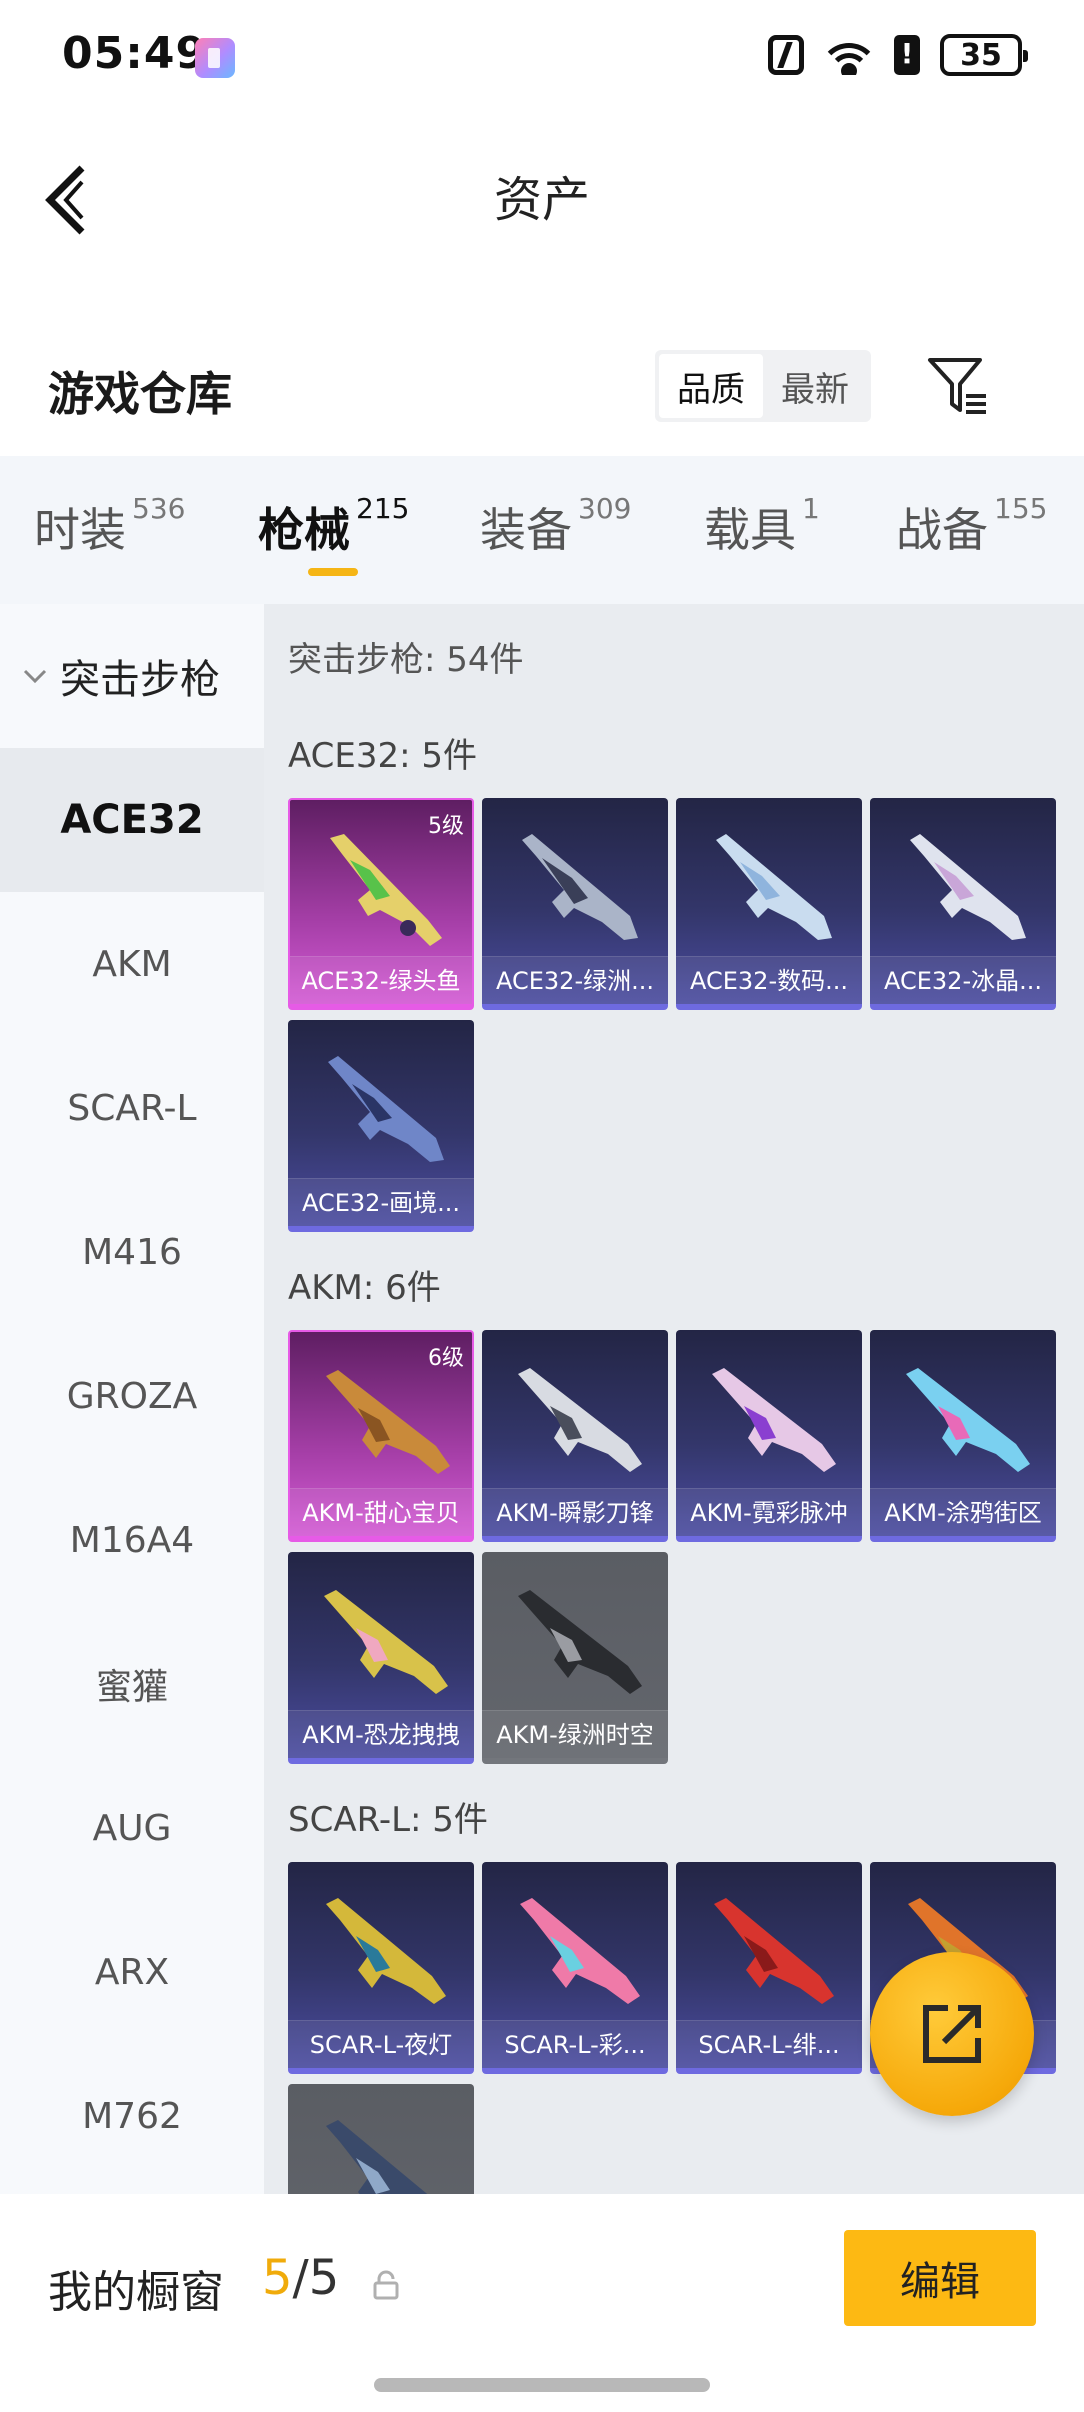  Describe the element at coordinates (542, 390) in the screenshot. I see `warehouse-header: 游戏仓库 品质 最新` at that location.